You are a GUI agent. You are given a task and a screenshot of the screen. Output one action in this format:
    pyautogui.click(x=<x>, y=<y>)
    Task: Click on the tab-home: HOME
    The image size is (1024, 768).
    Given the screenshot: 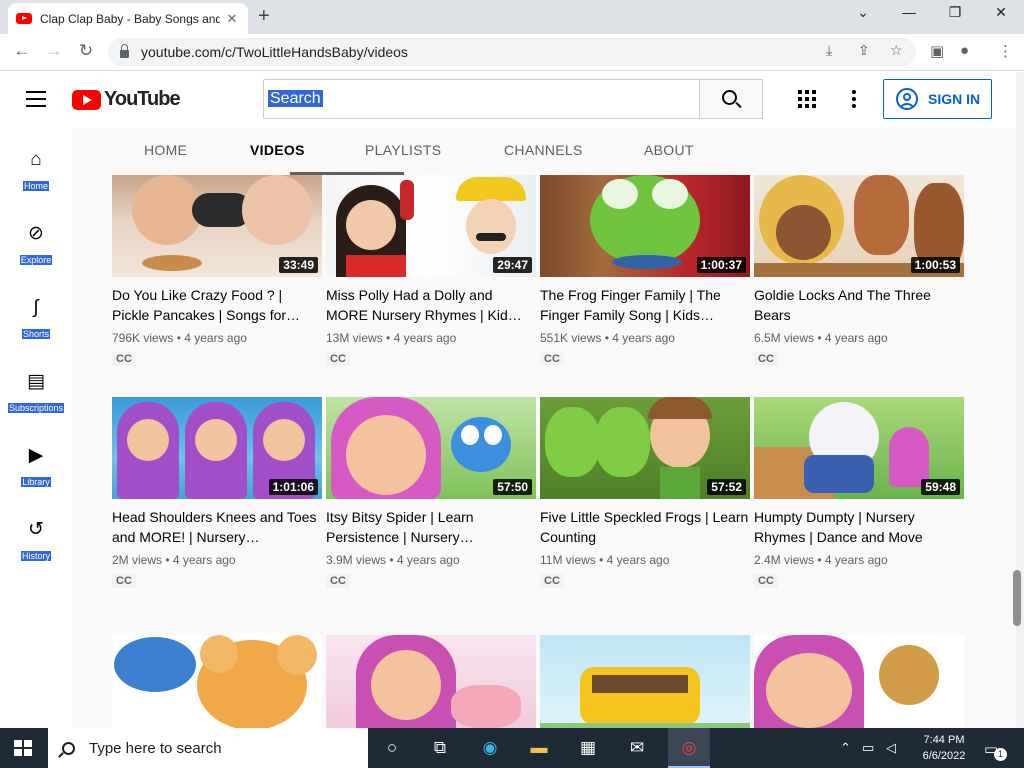 What is the action you would take?
    pyautogui.click(x=165, y=150)
    